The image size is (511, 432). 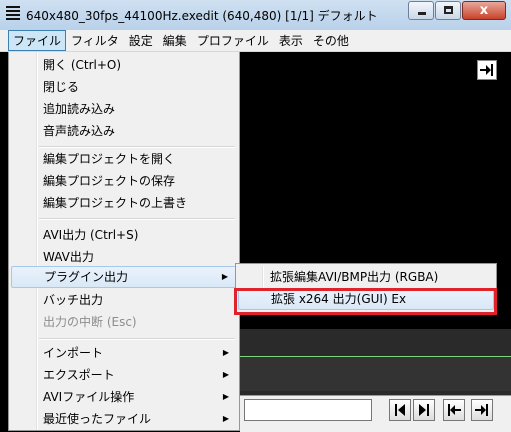 I want to click on goto-end-nav-icon, so click(x=481, y=410).